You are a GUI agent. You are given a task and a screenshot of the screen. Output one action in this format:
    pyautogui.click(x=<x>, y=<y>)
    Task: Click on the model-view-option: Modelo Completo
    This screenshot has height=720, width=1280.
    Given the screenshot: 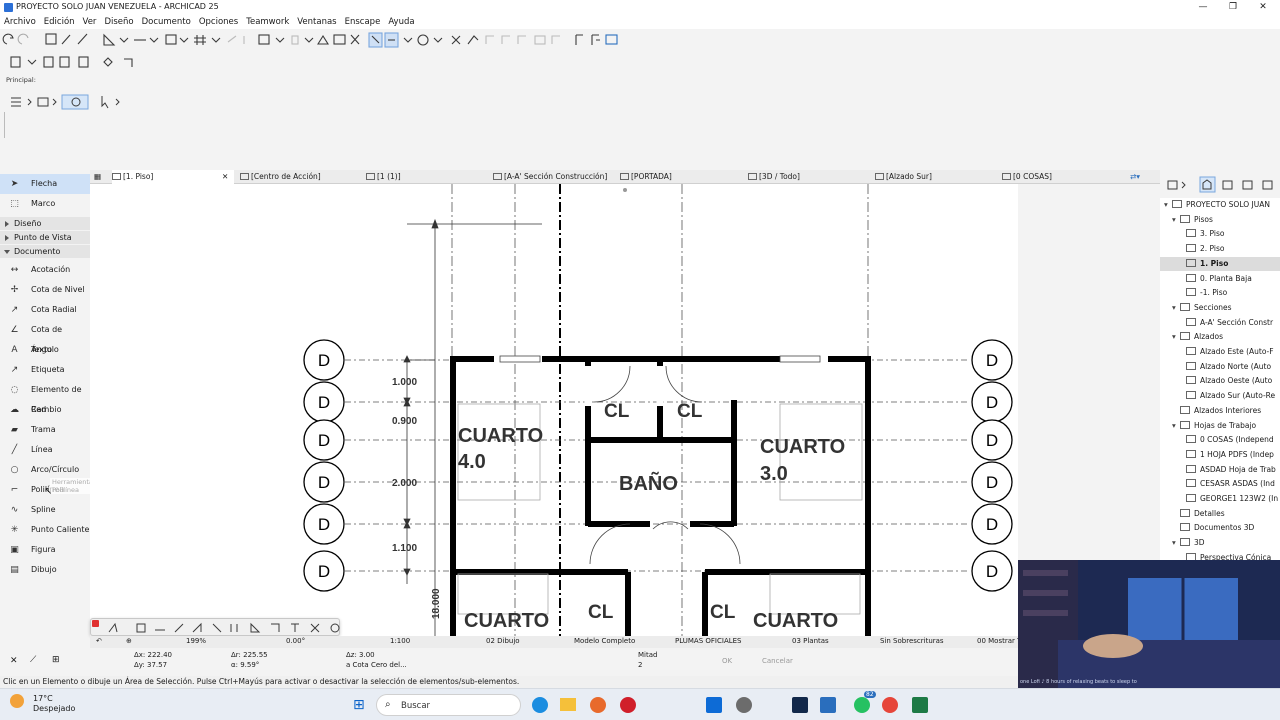 What is the action you would take?
    pyautogui.click(x=604, y=641)
    